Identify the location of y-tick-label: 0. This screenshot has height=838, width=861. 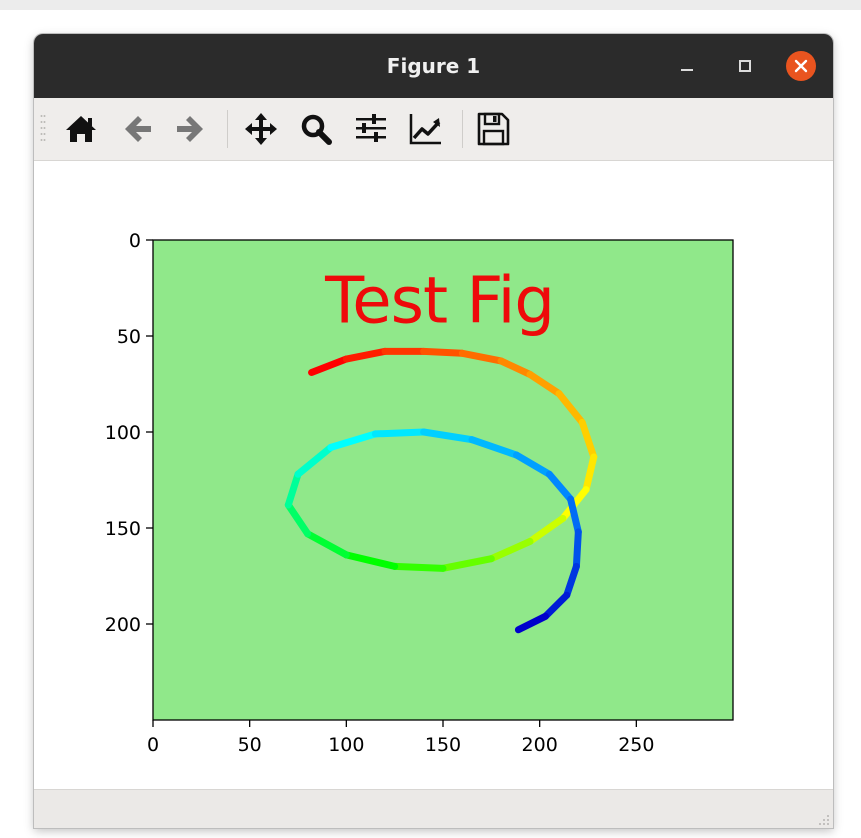
(135, 241).